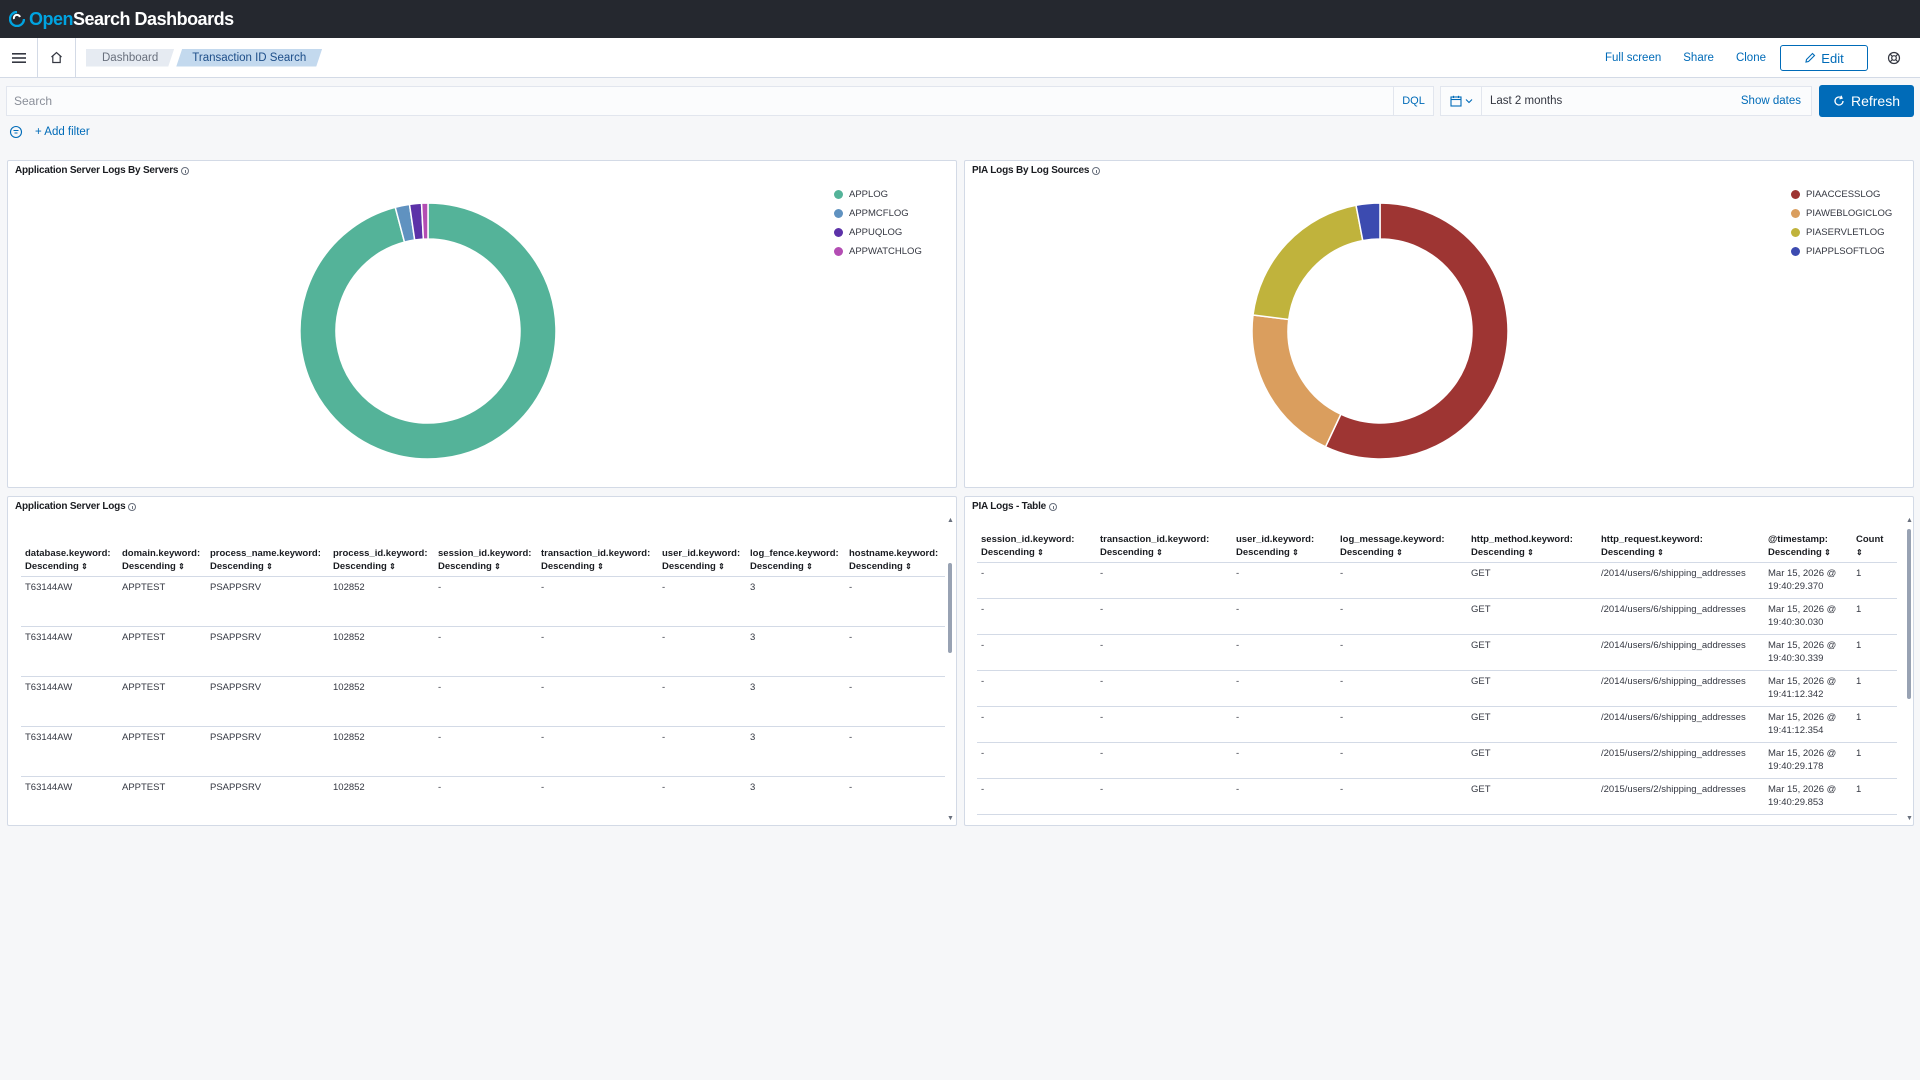  I want to click on panel-title: Application Server Logs, so click(76, 506).